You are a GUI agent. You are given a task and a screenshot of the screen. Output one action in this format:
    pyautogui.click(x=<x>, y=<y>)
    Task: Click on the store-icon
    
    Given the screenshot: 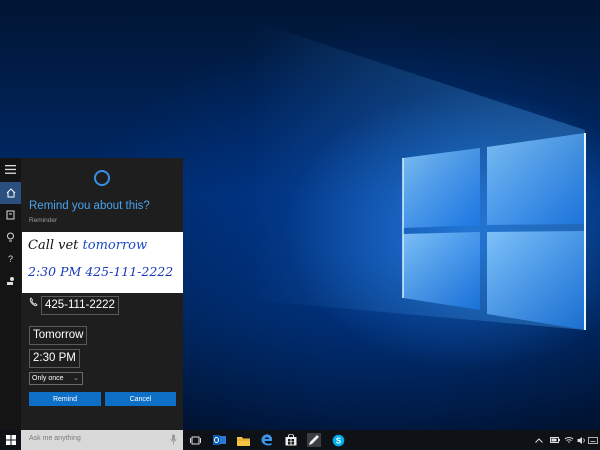 What is the action you would take?
    pyautogui.click(x=291, y=440)
    